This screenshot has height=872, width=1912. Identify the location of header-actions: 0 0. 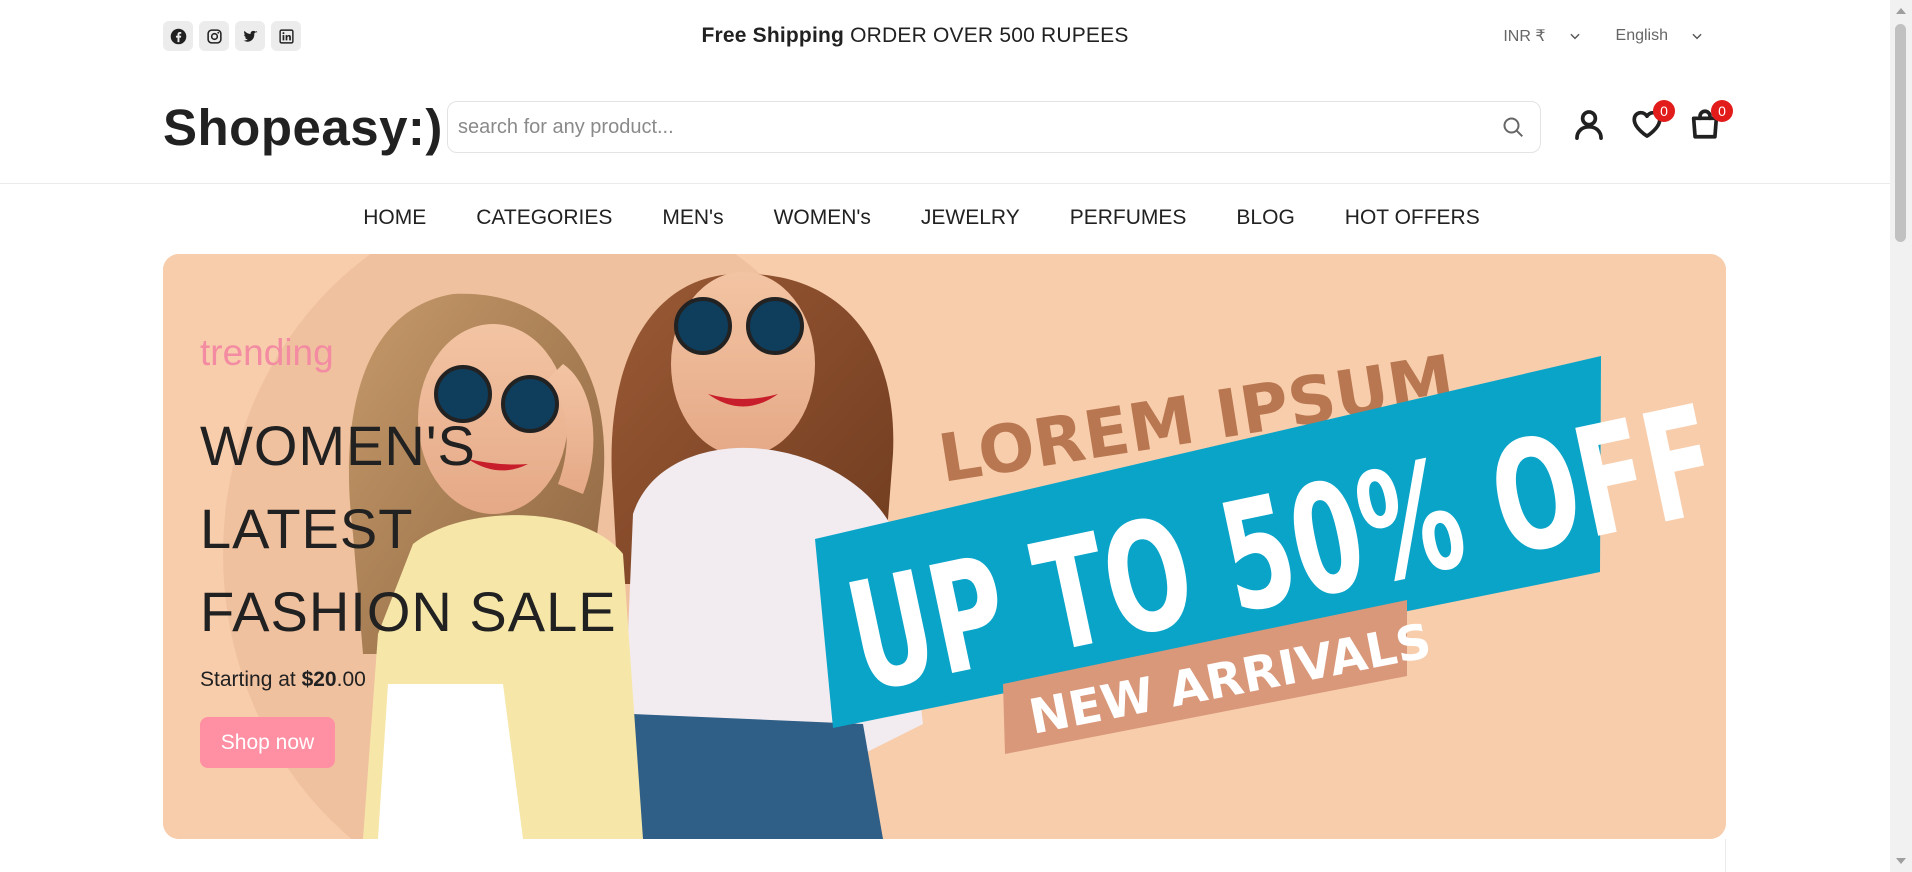
(1652, 122).